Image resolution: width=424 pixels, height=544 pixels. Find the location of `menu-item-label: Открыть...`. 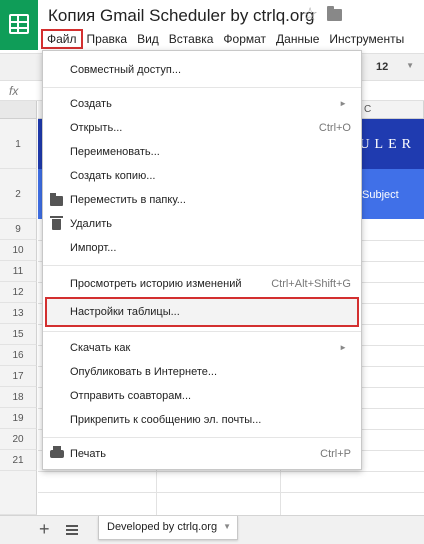

menu-item-label: Открыть... is located at coordinates (96, 128).